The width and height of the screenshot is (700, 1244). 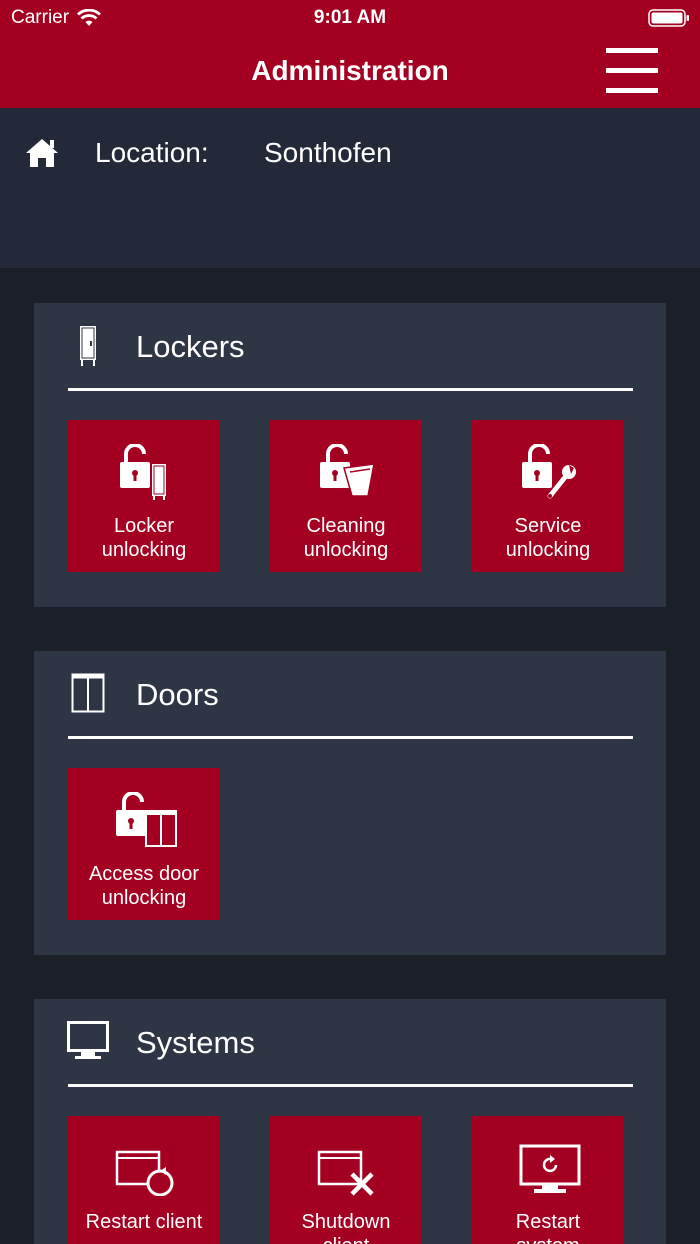 I want to click on top-bar: Carrier 9:01 AM Administration, so click(x=350, y=54).